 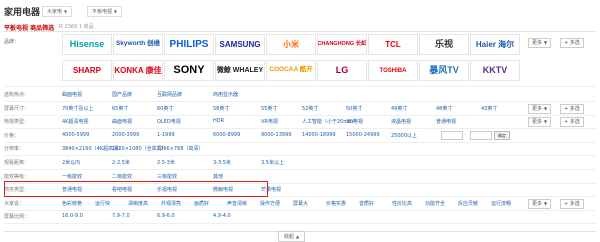 What do you see at coordinates (171, 203) in the screenshot?
I see `filter-option: 外观漂亮` at bounding box center [171, 203].